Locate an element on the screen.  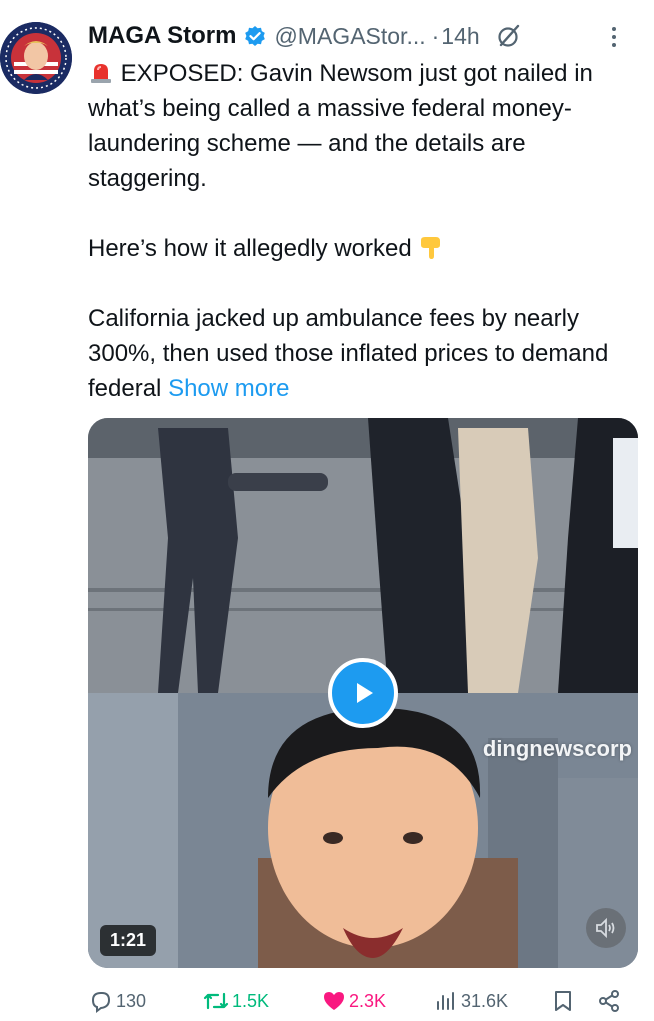
retweet-count: 1.5K is located at coordinates (251, 1000).